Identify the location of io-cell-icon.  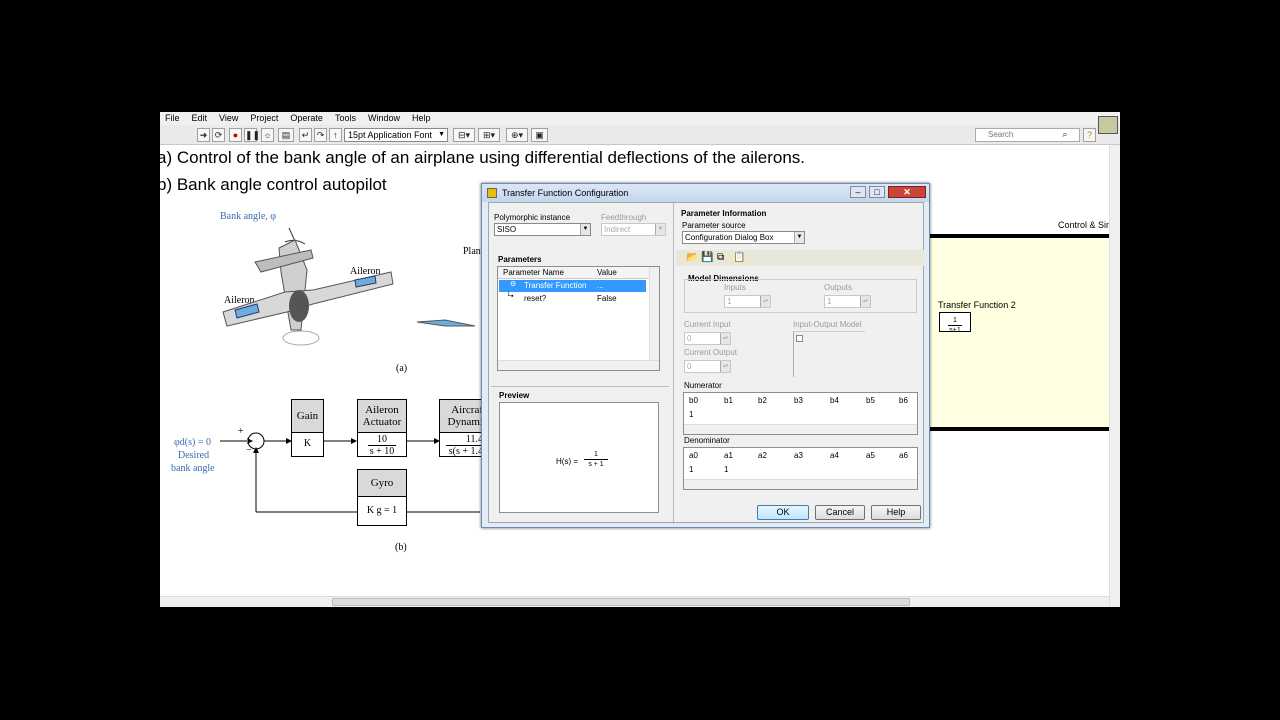
(799, 338).